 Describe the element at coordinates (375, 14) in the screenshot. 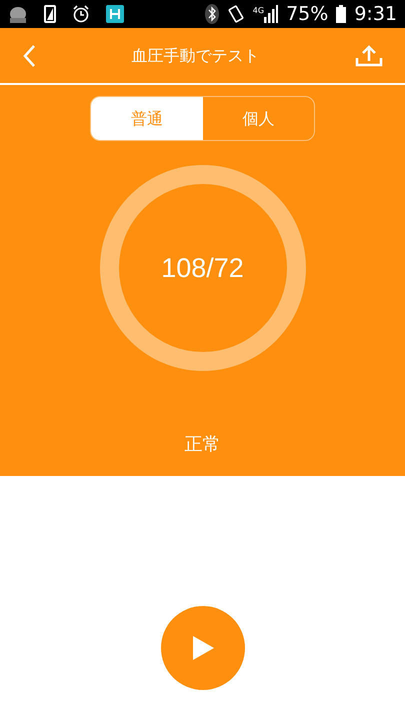

I see `clock-time: 9:31` at that location.